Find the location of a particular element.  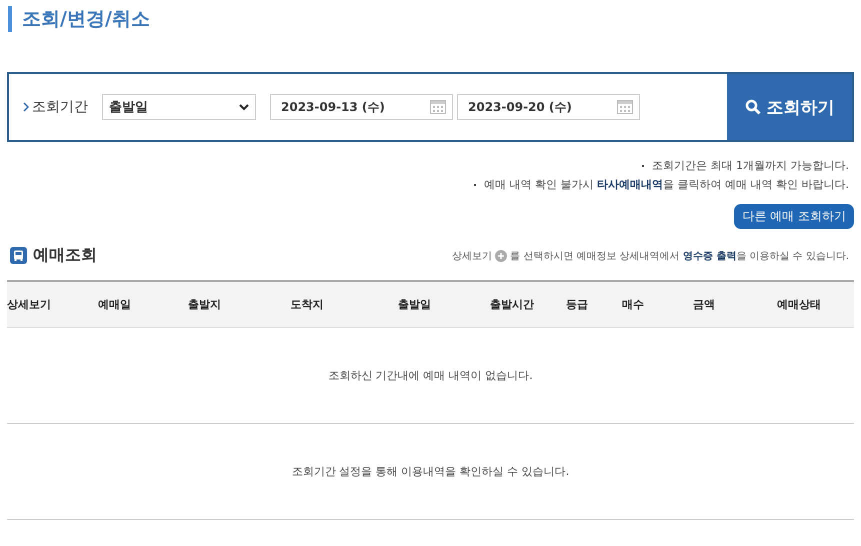

column-header: 금액 is located at coordinates (704, 304).